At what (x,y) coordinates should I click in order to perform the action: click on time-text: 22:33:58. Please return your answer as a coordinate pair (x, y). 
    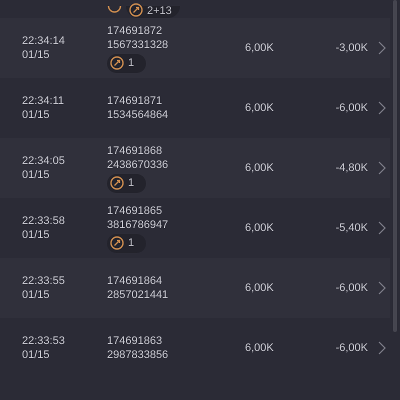
    Looking at the image, I should click on (43, 221).